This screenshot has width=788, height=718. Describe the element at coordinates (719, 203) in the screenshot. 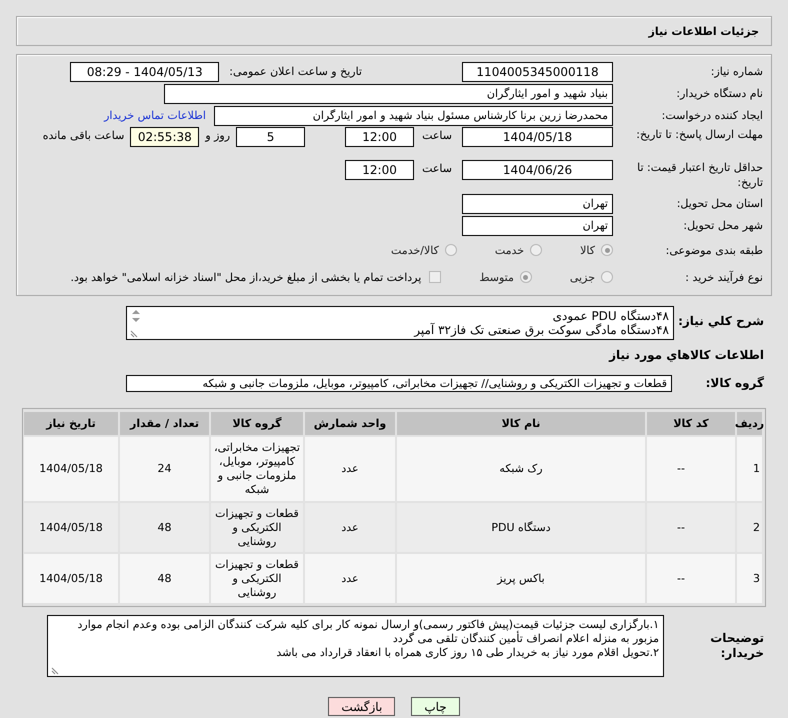

I see `field-label: استان محل تحویل:` at that location.